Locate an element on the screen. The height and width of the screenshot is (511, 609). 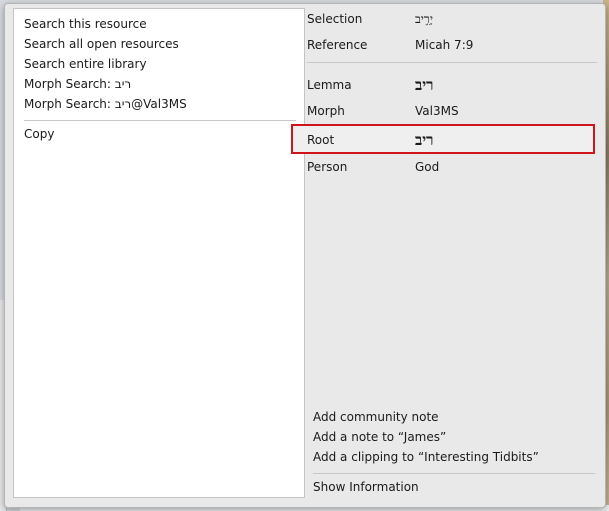
info-row-person: Person God is located at coordinates (452, 168).